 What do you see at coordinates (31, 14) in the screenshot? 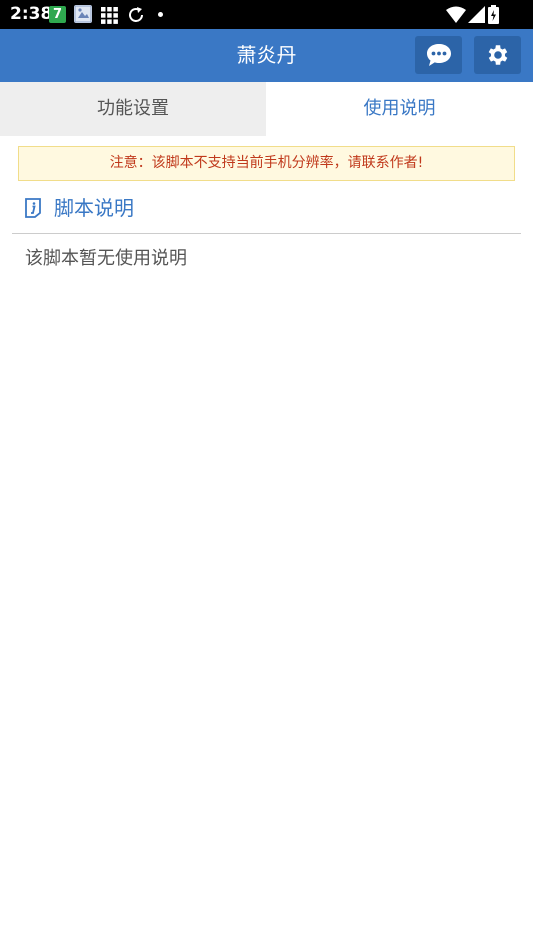
I see `status-time: 2:38` at bounding box center [31, 14].